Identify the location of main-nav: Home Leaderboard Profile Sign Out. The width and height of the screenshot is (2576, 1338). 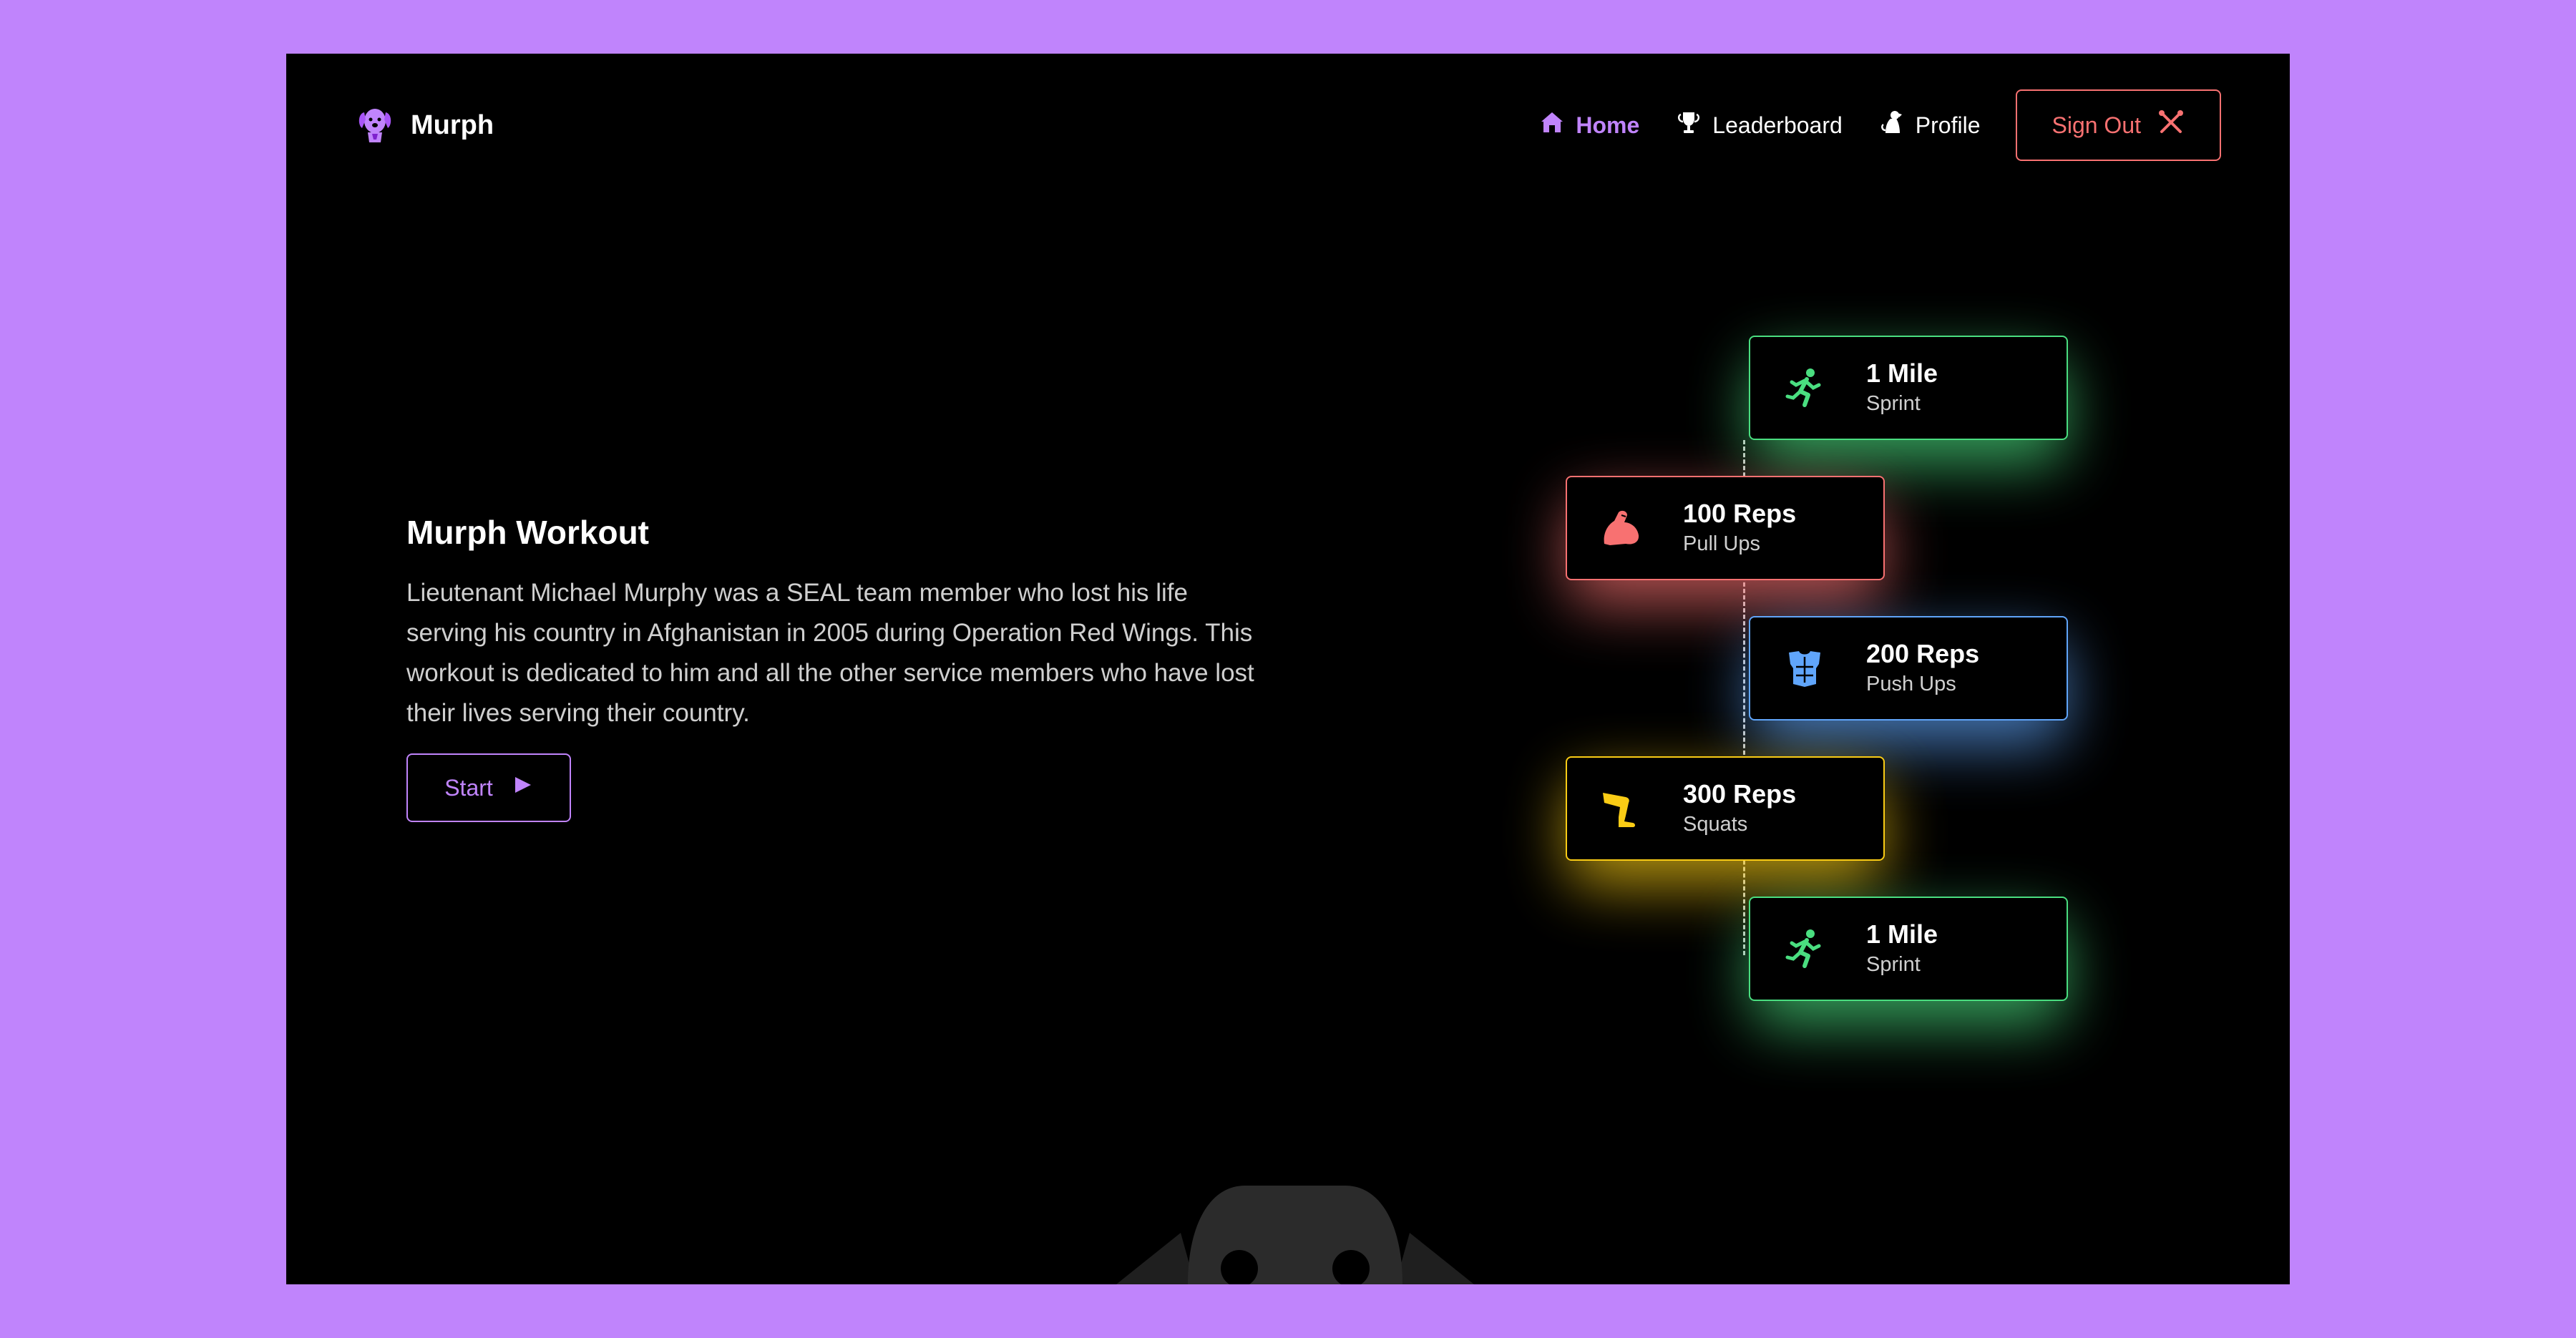
(1879, 125).